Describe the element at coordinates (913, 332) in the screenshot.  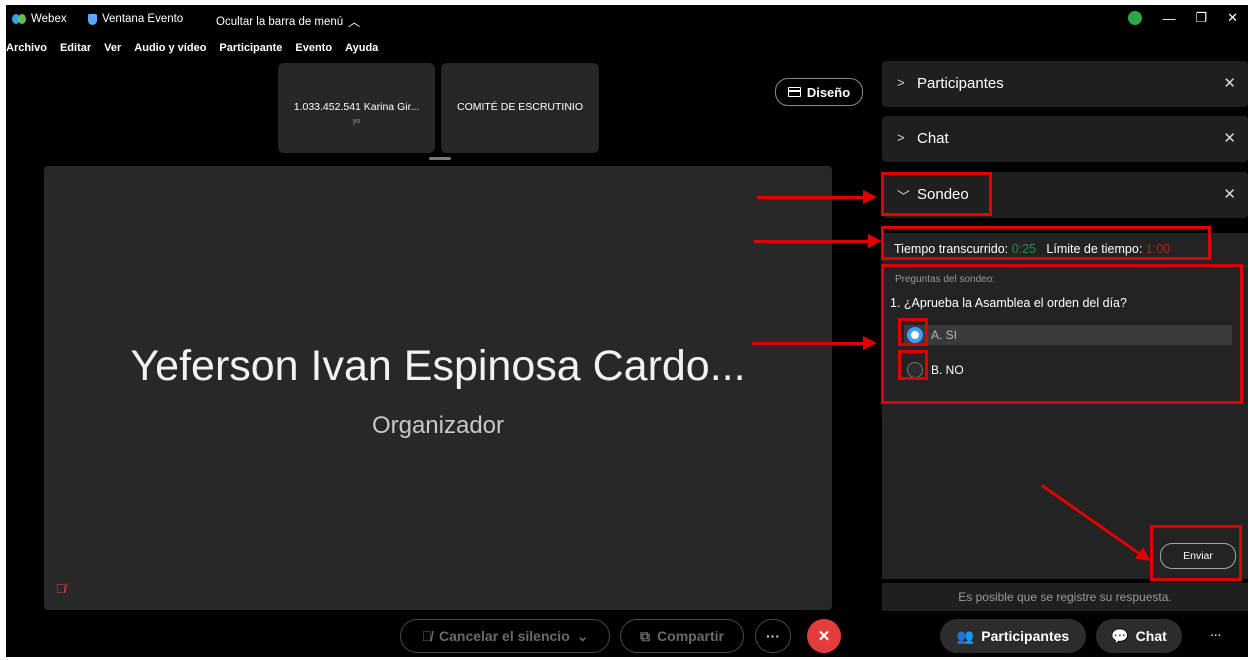
I see `highlight-option-a` at that location.